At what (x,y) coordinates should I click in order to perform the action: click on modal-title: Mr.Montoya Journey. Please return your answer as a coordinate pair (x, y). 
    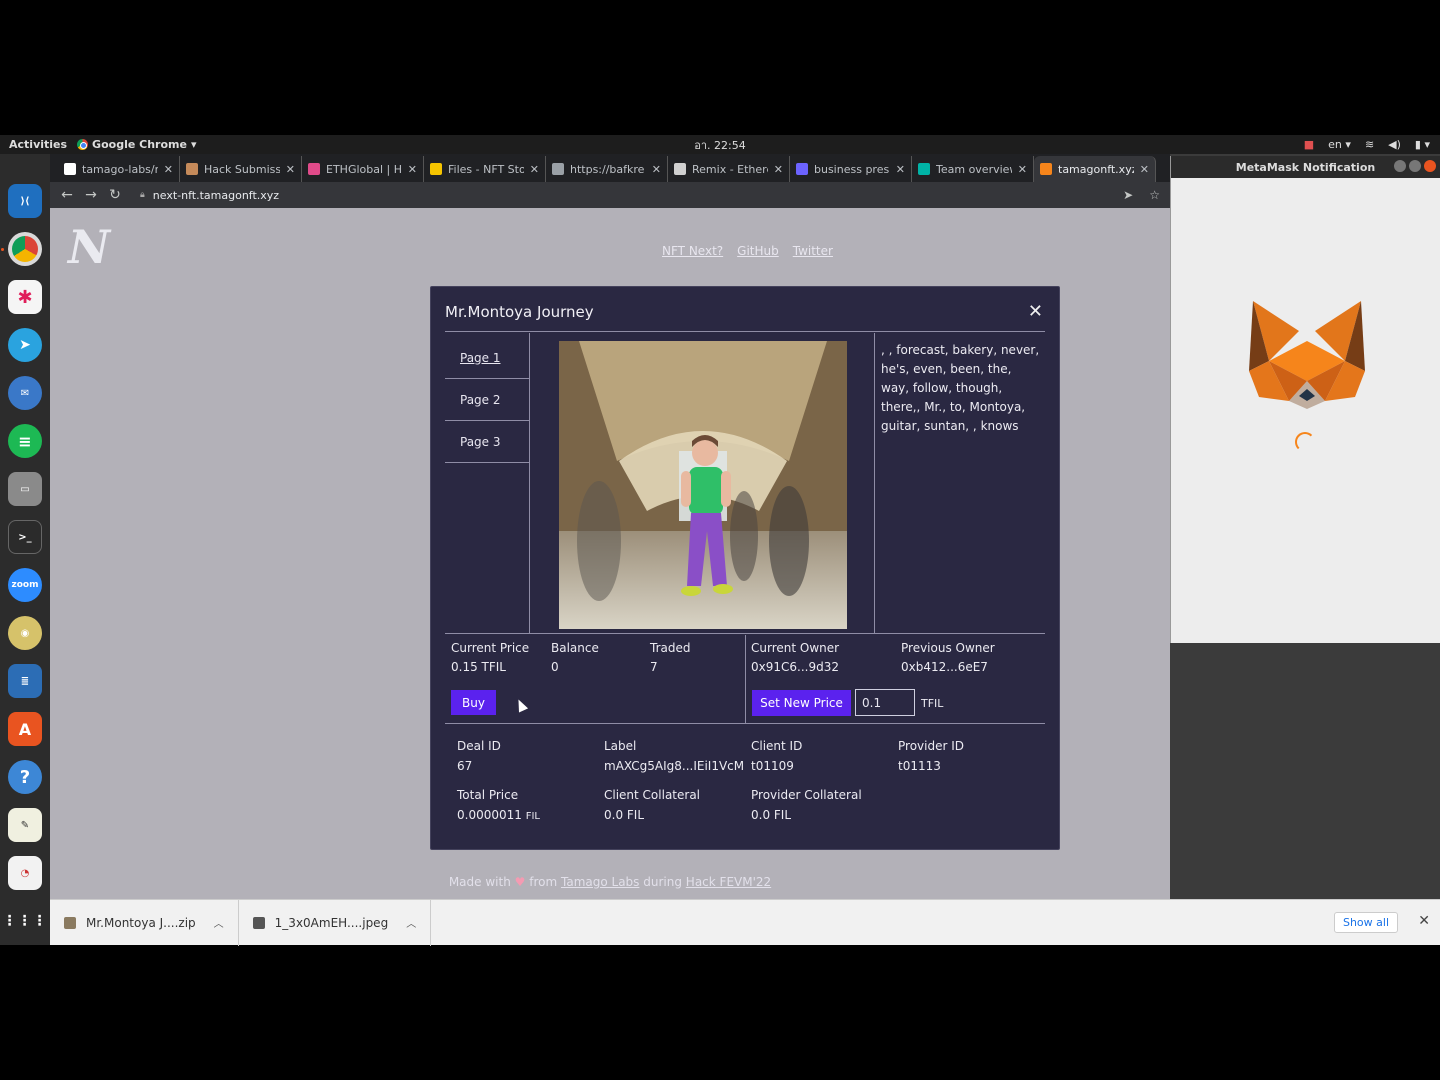
    Looking at the image, I should click on (519, 312).